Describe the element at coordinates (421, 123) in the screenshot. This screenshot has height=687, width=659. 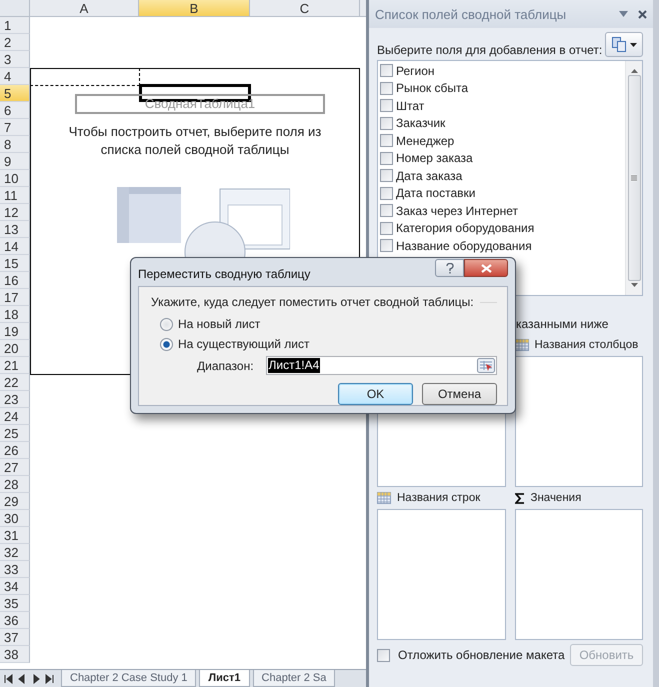
I see `field-name: Заказчик` at that location.